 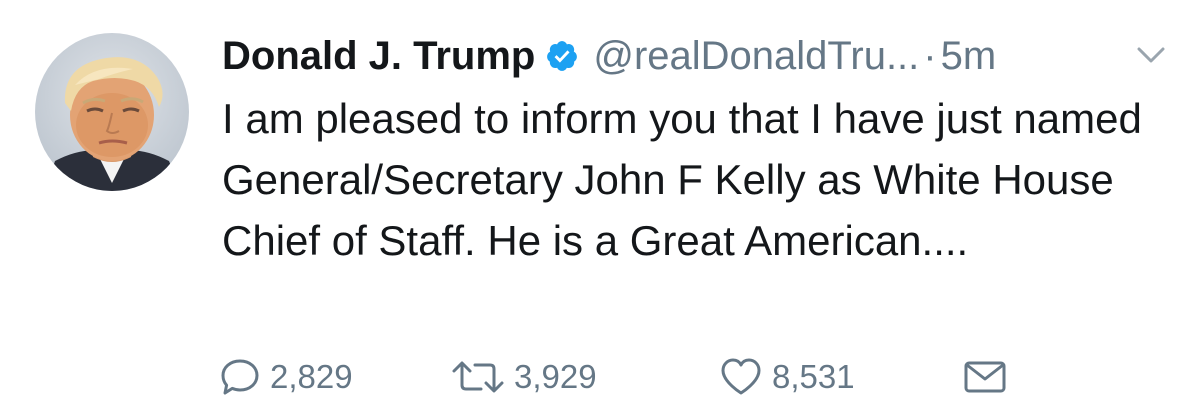 I want to click on envelope-icon, so click(x=985, y=377).